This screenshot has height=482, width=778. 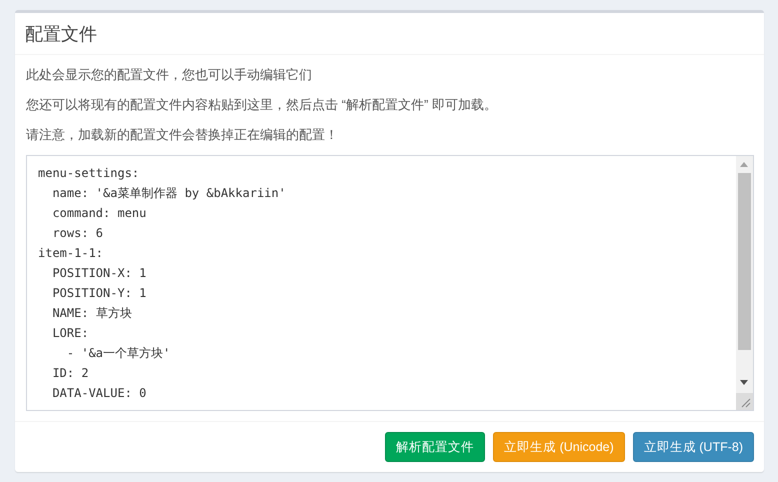 What do you see at coordinates (744, 274) in the screenshot?
I see `scrollbar` at bounding box center [744, 274].